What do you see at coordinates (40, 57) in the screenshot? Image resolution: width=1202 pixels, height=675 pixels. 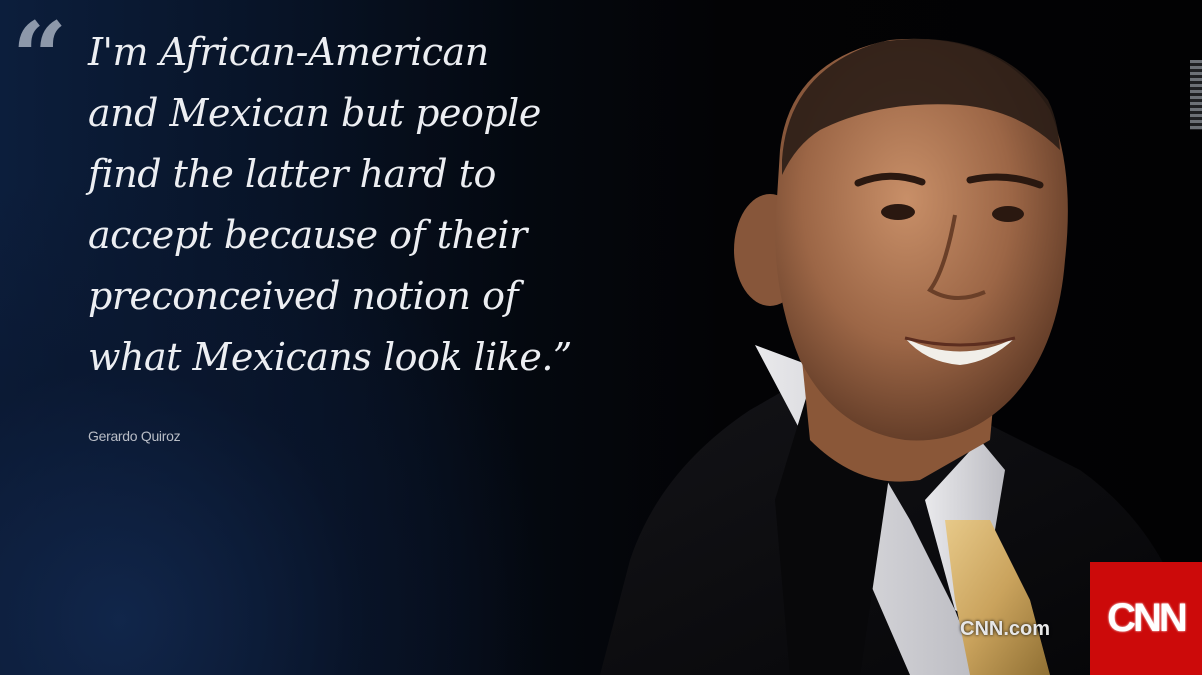 I see `quote-icon: “` at bounding box center [40, 57].